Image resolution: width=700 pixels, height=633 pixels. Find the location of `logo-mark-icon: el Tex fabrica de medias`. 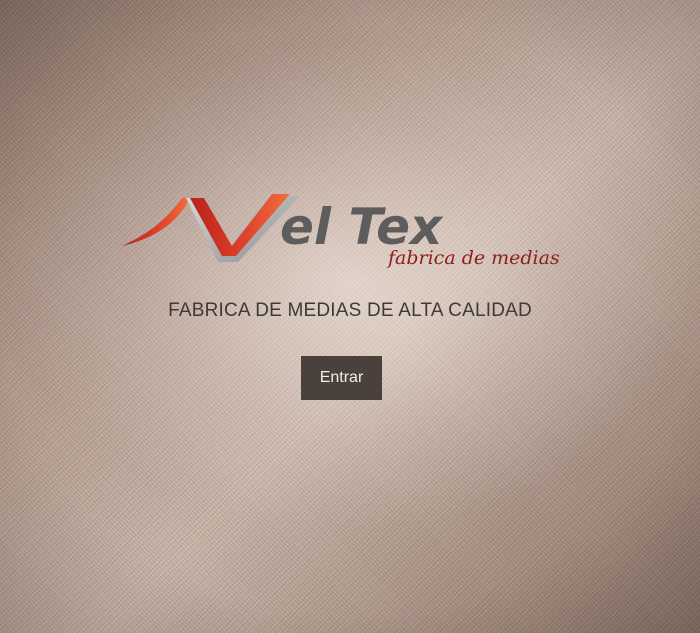

logo-mark-icon: el Tex fabrica de medias is located at coordinates (341, 231).